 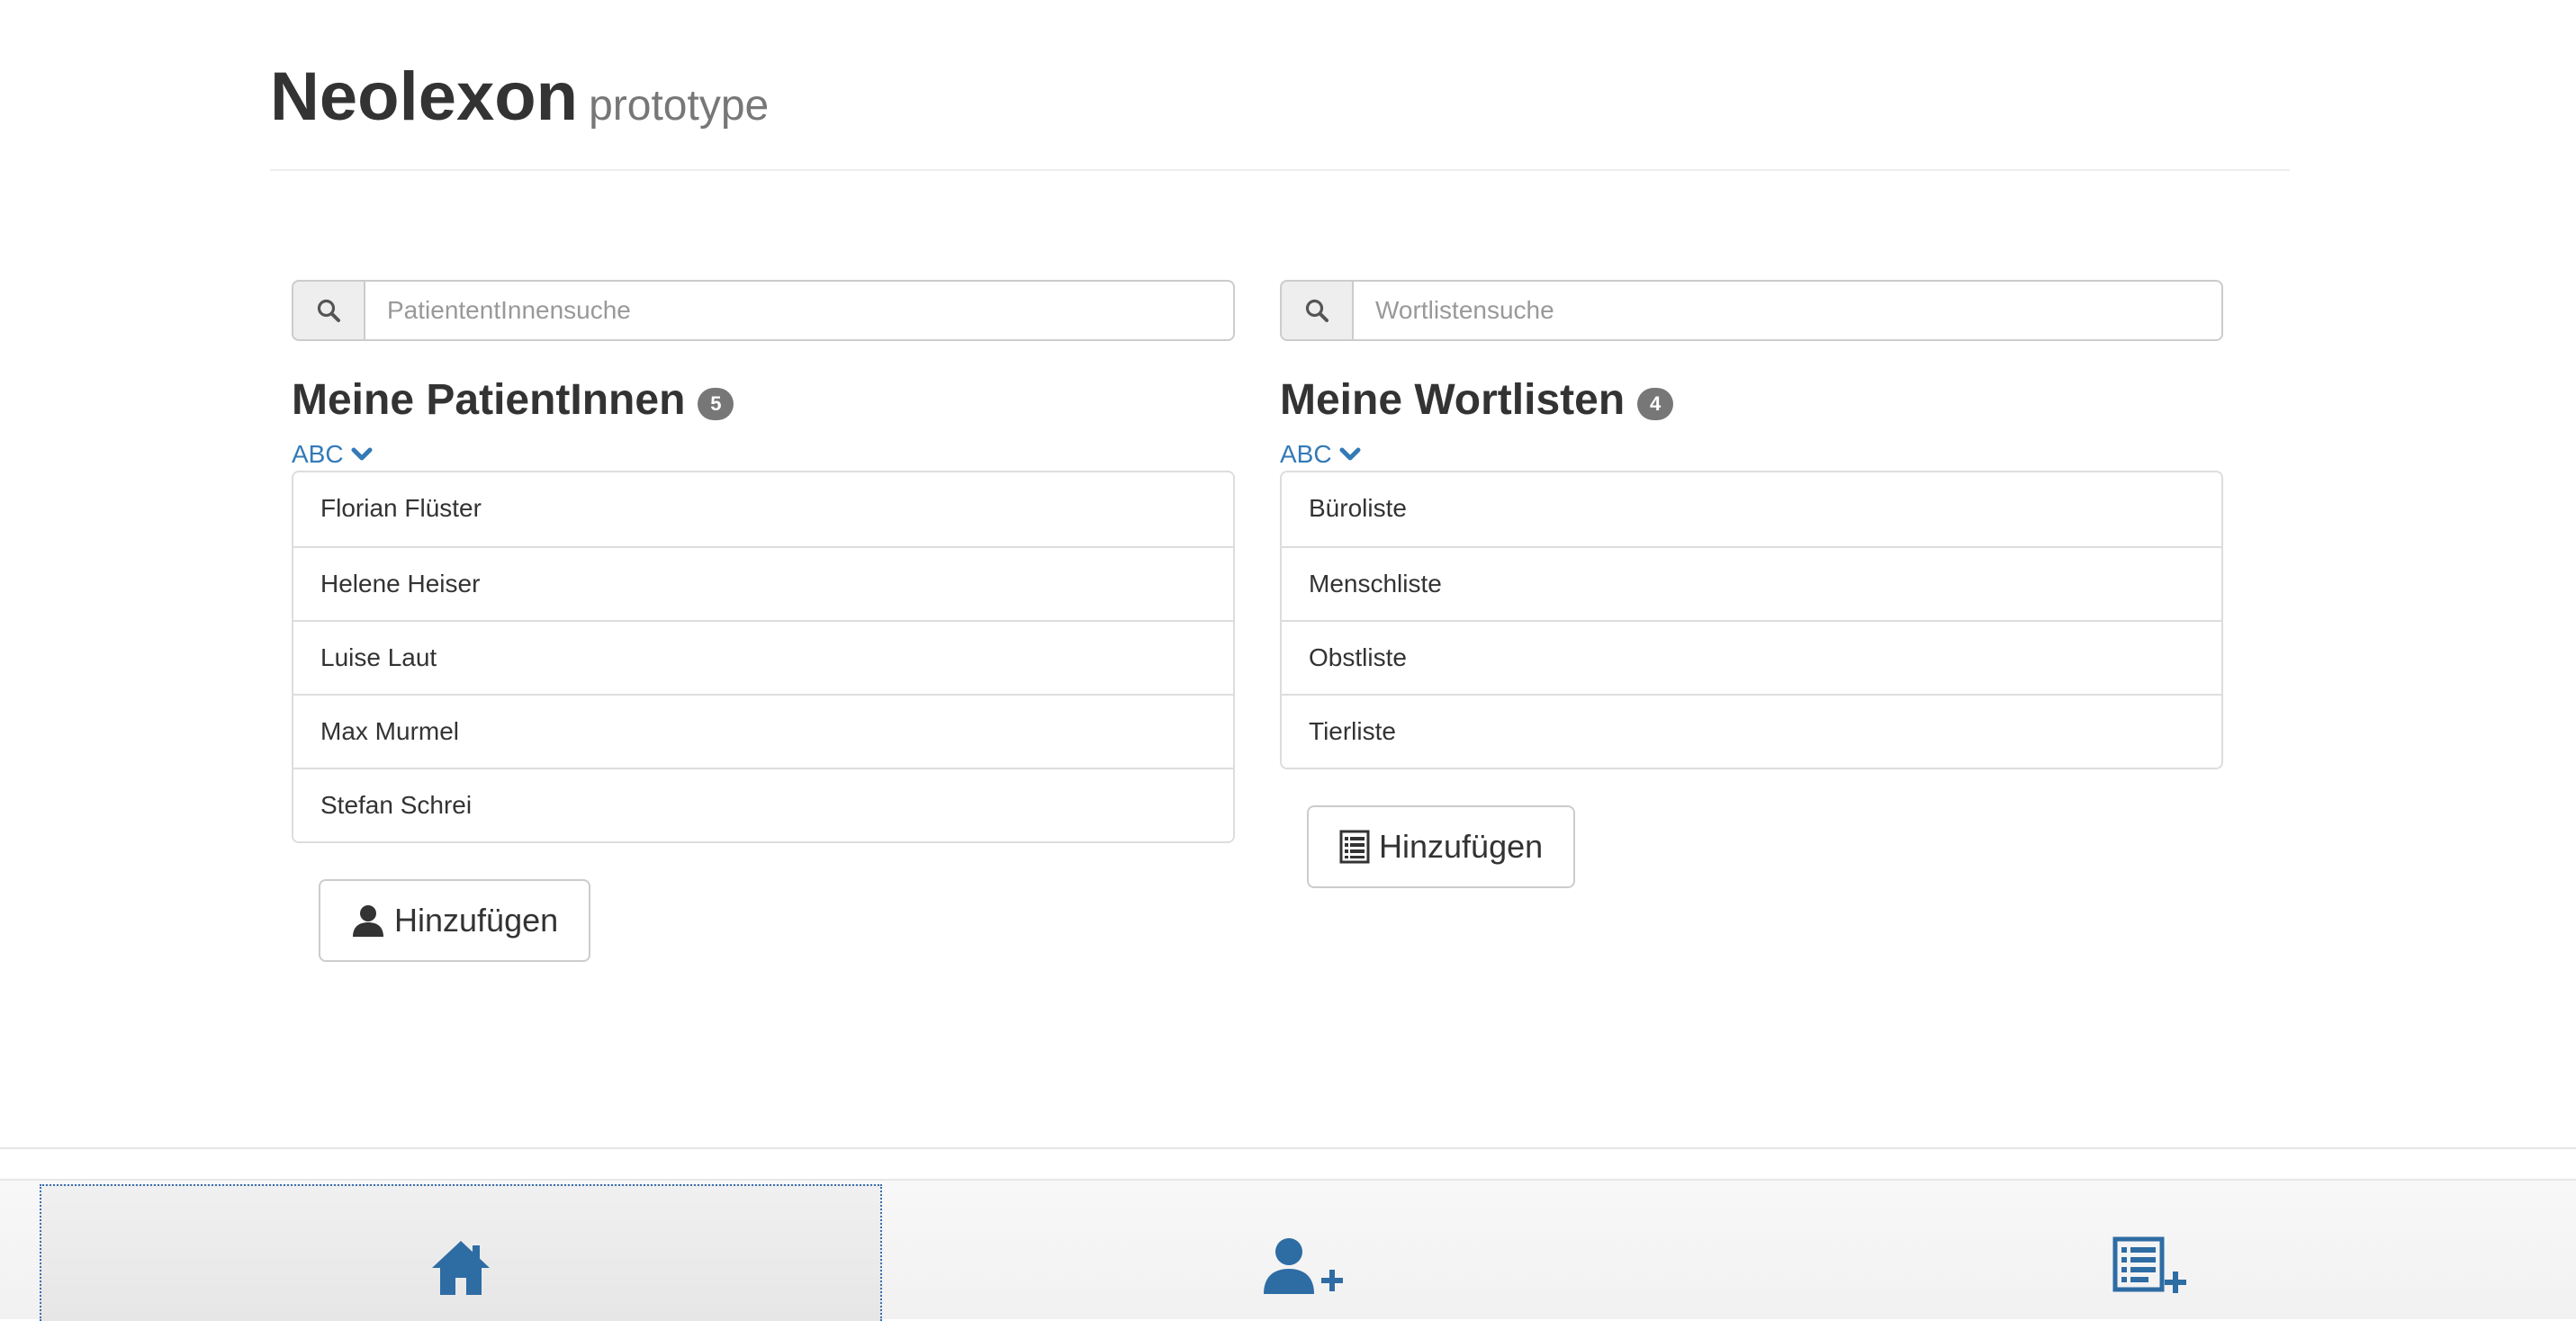 I want to click on add-wordlist-button: Hinzufügen, so click(x=1441, y=847).